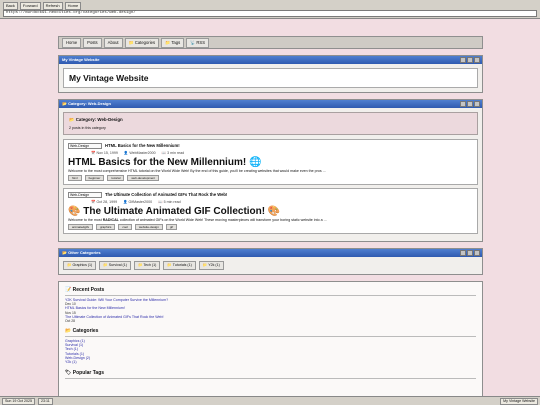 This screenshot has height=405, width=540. What do you see at coordinates (150, 265) in the screenshot?
I see `category-button-label: Tech (1)` at bounding box center [150, 265].